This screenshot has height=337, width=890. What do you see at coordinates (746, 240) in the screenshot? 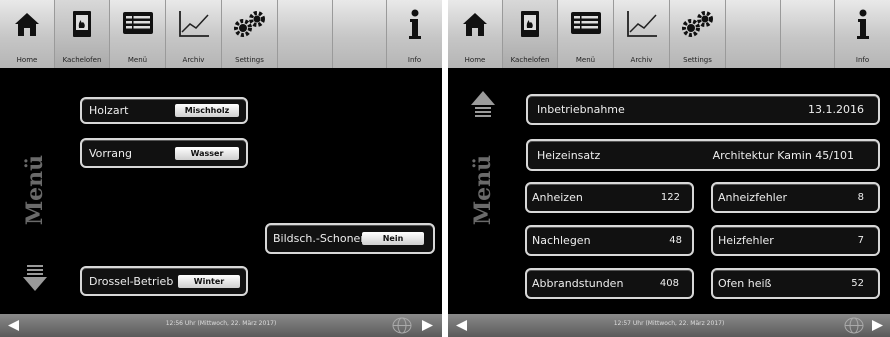
I see `stat-label: Heizfehler` at bounding box center [746, 240].